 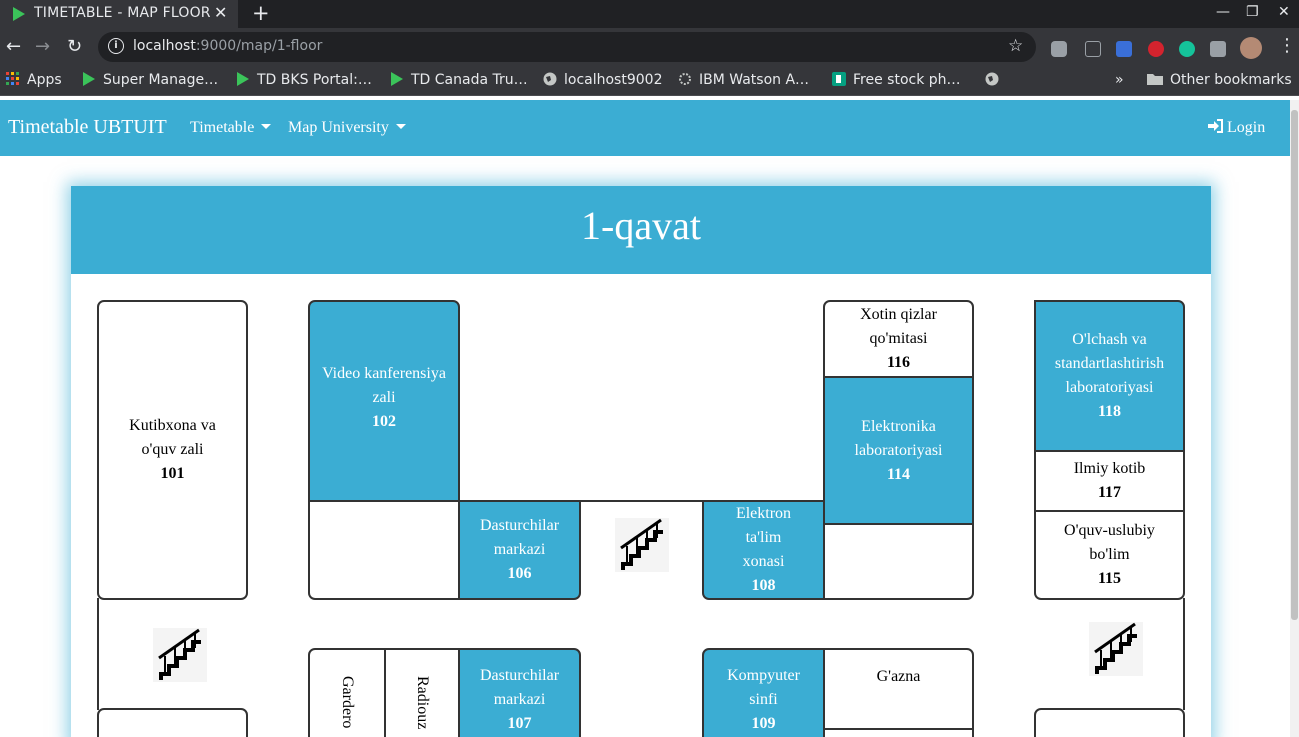 I want to click on room-gazna: G'azna, so click(x=898, y=689).